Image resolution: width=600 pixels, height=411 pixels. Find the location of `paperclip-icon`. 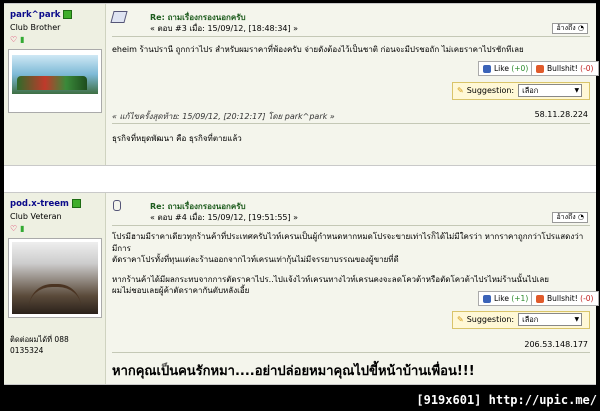

paperclip-icon is located at coordinates (117, 205).